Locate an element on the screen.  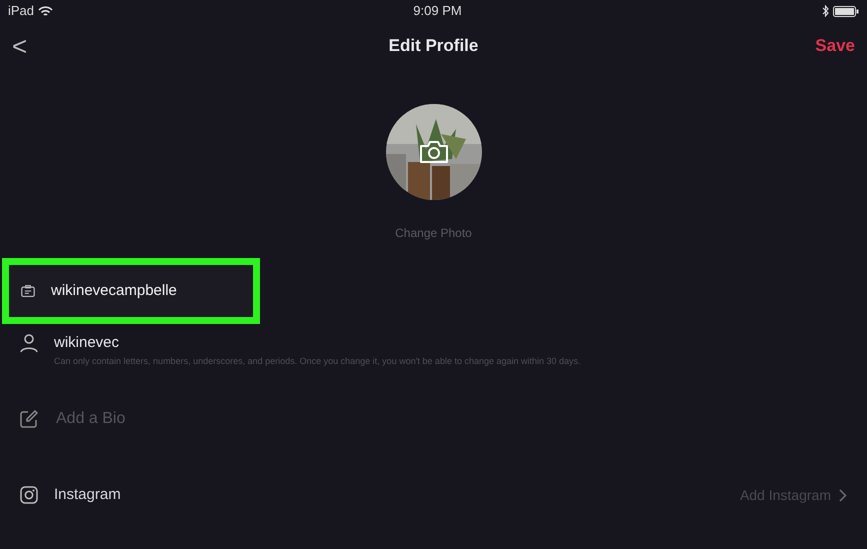
chevron-icon is located at coordinates (843, 495).